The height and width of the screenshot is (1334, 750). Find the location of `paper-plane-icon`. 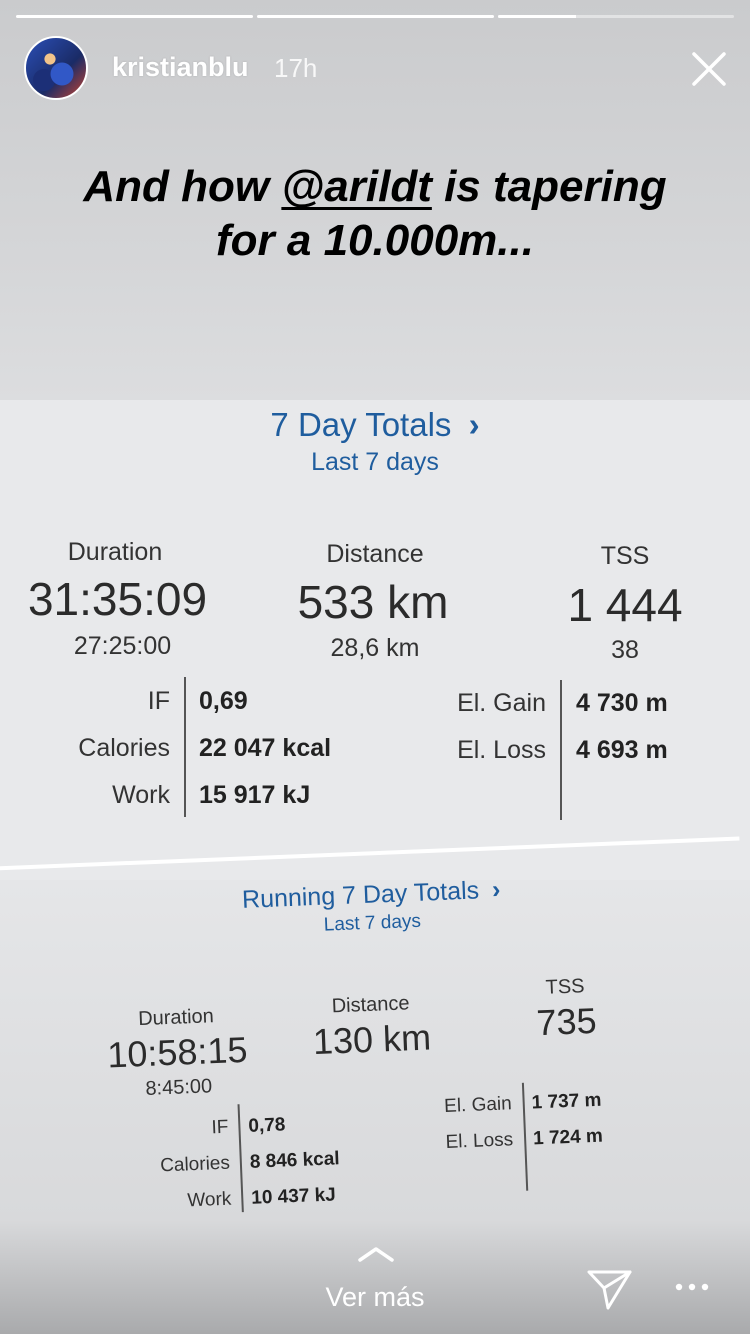

paper-plane-icon is located at coordinates (609, 1290).